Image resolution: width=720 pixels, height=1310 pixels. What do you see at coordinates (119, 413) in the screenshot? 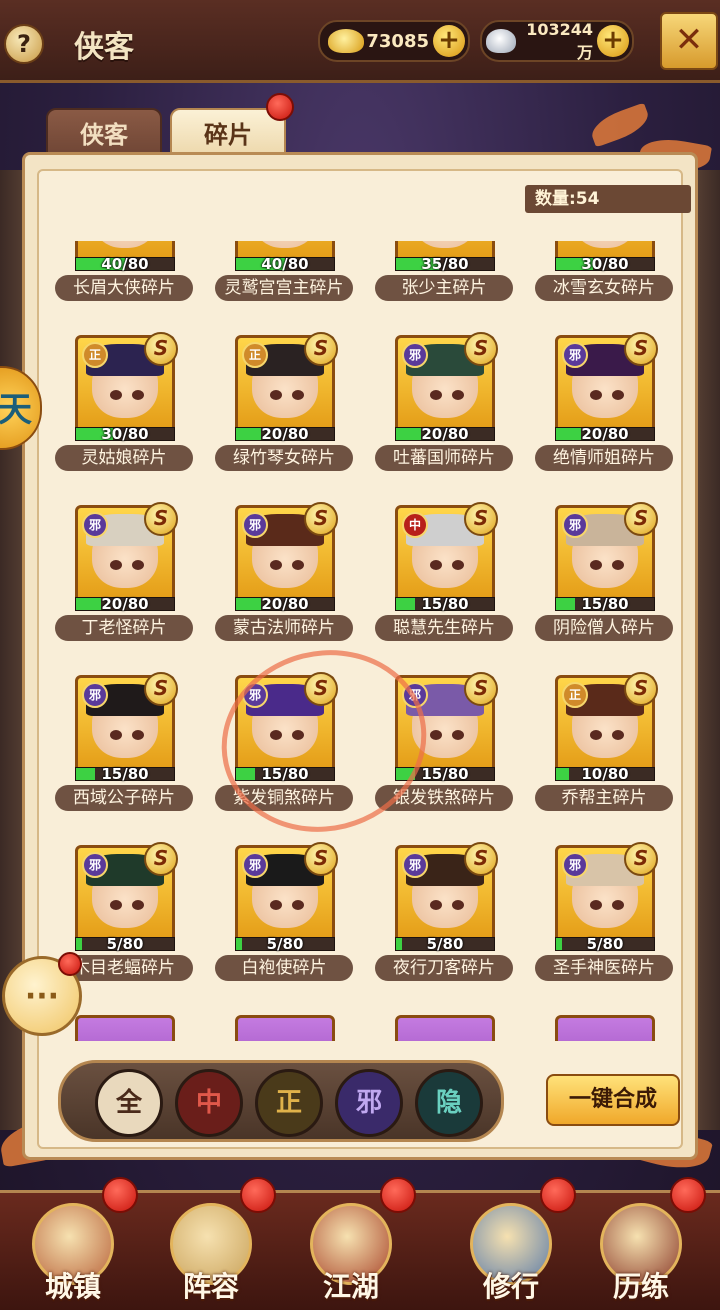
I see `fragment-card: 正 S 30/80 灵姑娘碎片` at bounding box center [119, 413].